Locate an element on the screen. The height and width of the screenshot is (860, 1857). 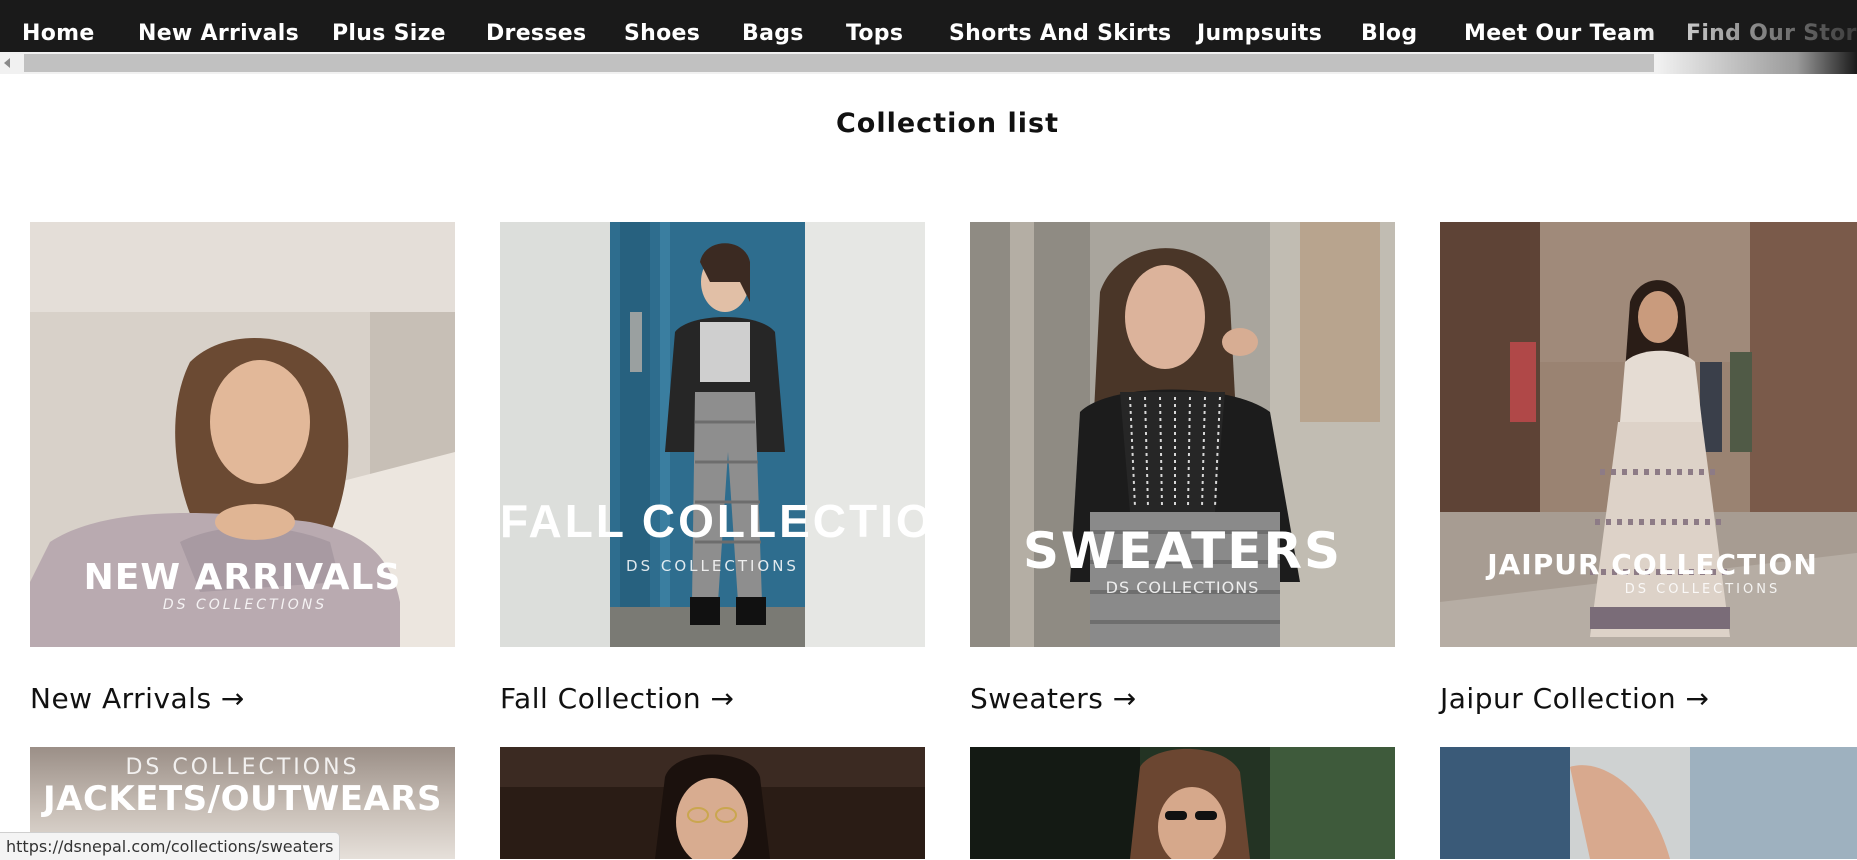
collection-image: SWEATERS DS COLLECTIONS is located at coordinates (1182, 434).